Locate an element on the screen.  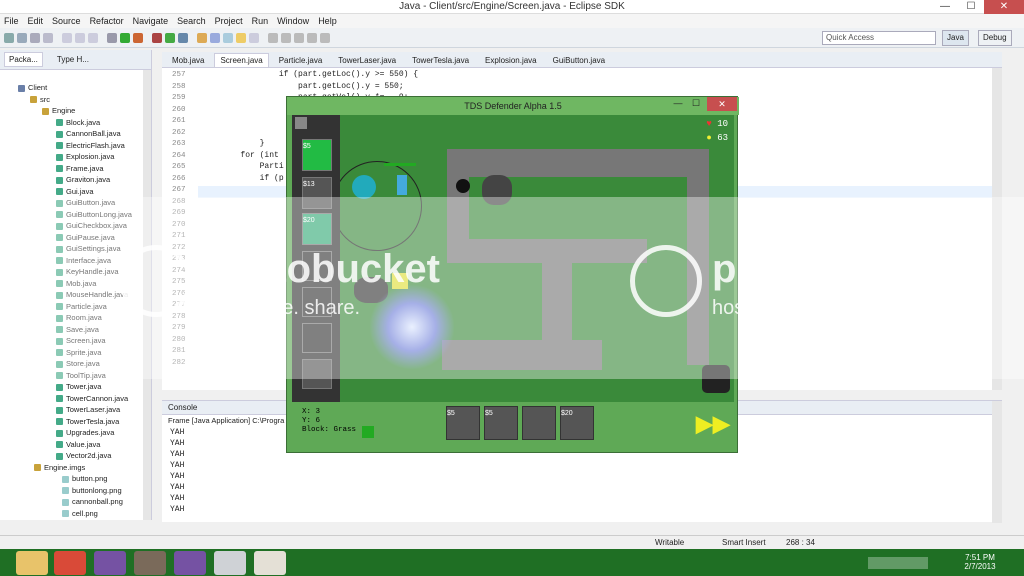
menu-file: File is located at coordinates (11, 21).